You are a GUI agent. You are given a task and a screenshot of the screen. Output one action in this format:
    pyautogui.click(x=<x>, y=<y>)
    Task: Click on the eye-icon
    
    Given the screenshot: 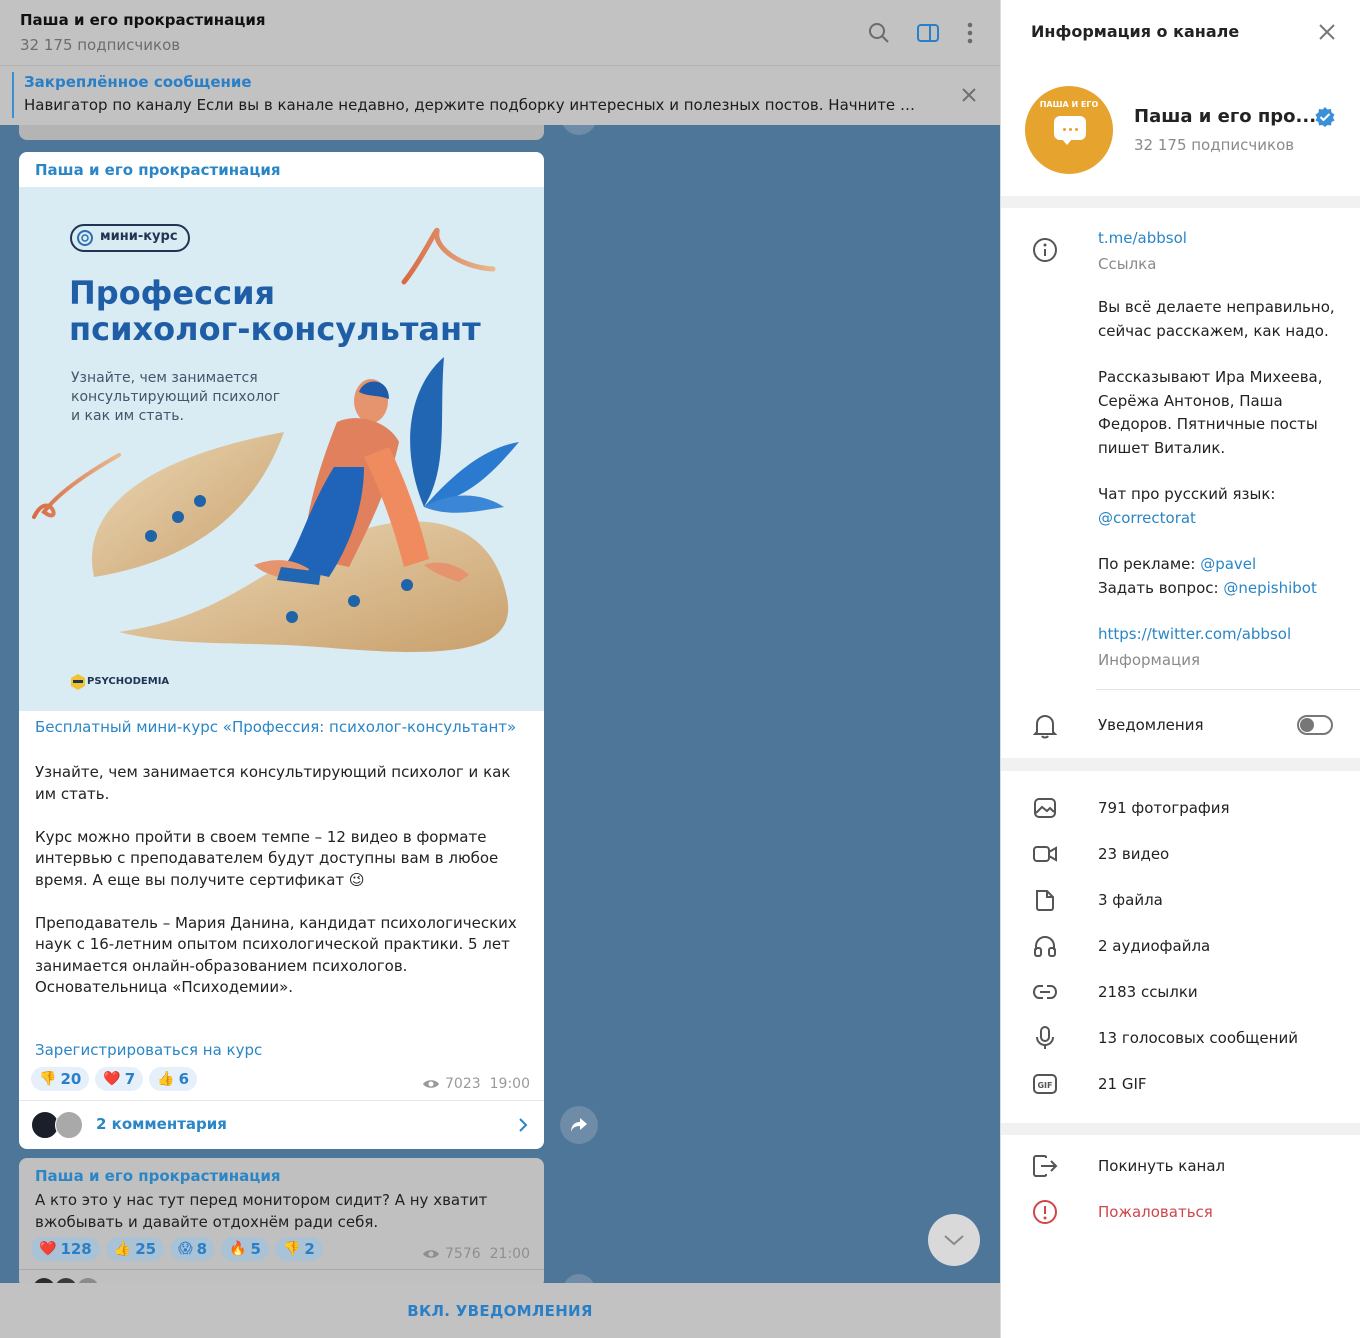 What is the action you would take?
    pyautogui.click(x=431, y=1254)
    